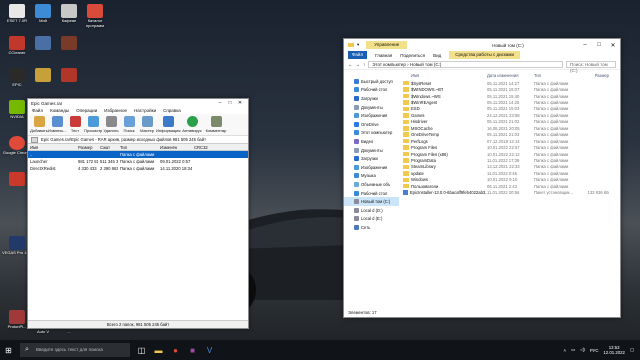  I want to click on view-button: Просмотр, so click(93, 124).